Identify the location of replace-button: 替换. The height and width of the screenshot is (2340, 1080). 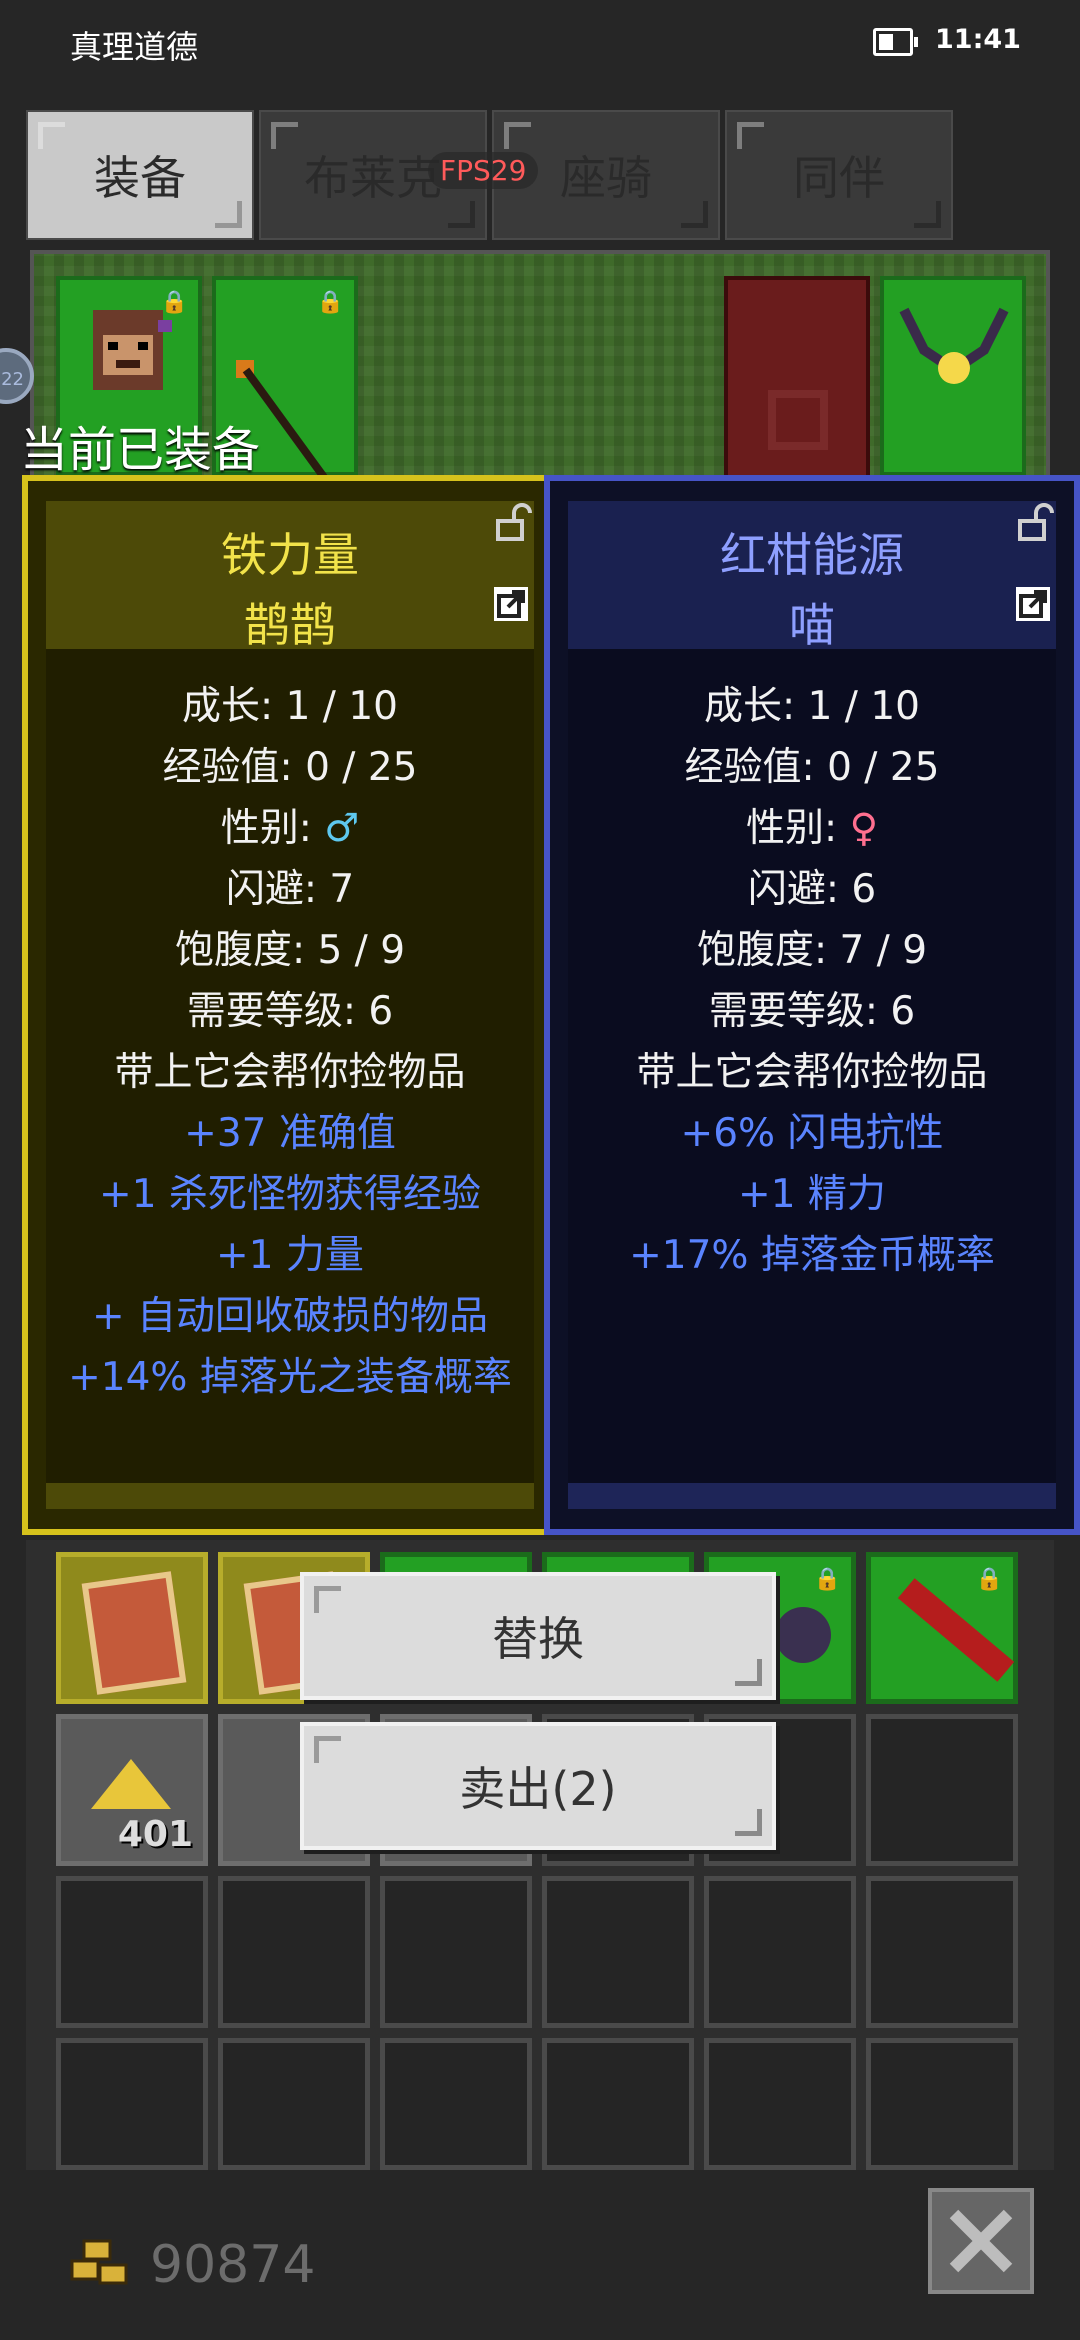
(538, 1636).